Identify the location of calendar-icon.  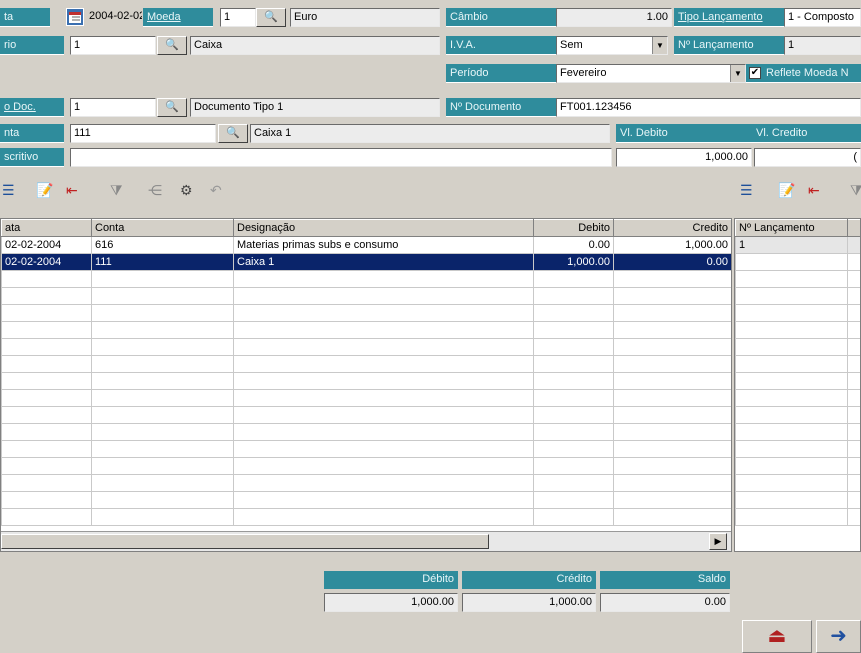
(75, 17).